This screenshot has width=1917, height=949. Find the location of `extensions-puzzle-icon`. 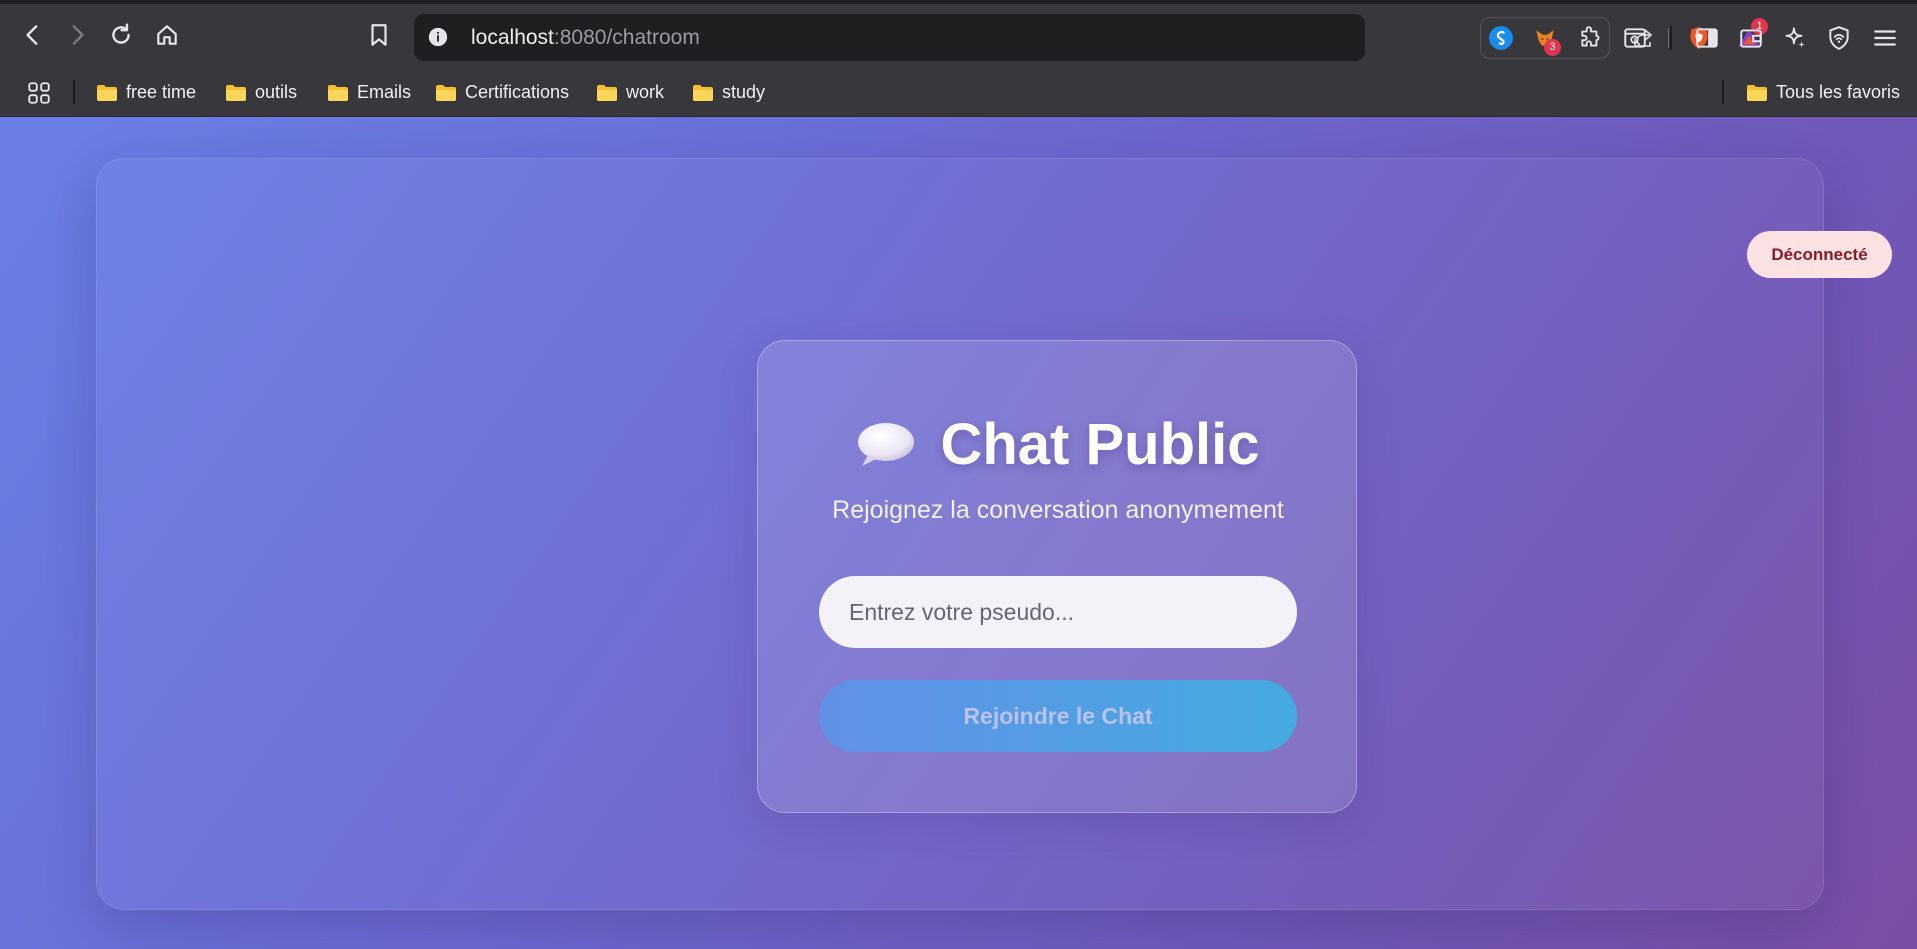

extensions-puzzle-icon is located at coordinates (1591, 38).